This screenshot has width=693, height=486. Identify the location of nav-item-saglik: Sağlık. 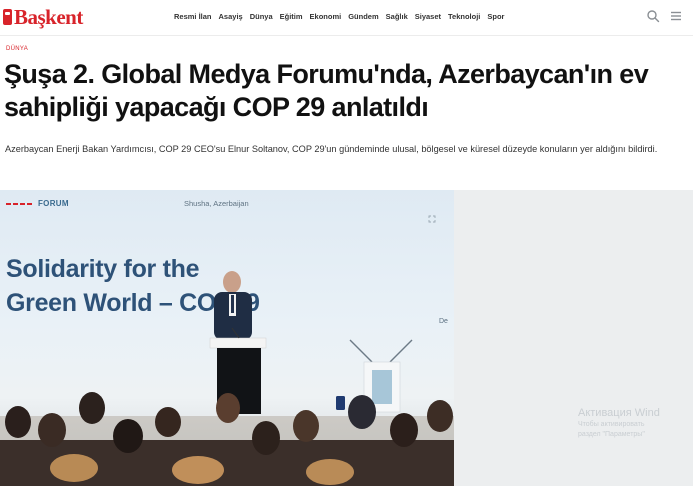
(397, 16).